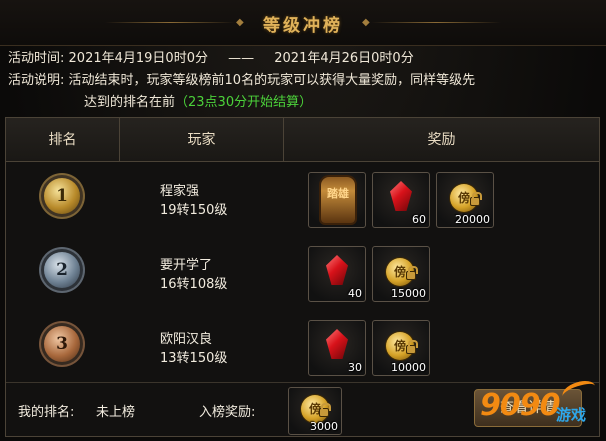  What do you see at coordinates (211, 59) in the screenshot?
I see `event-time: 活动时间: 2021年4月19日0时0分 —— 2021年4月26日0时0分` at bounding box center [211, 59].